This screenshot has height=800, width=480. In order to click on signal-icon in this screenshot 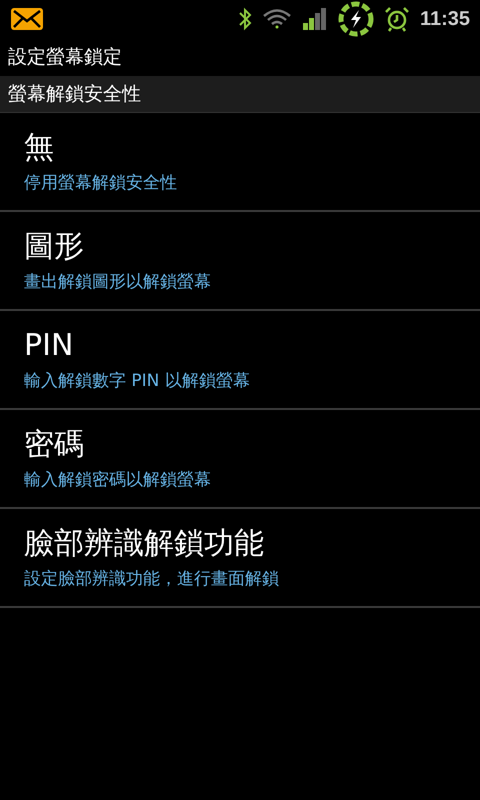, I will do `click(315, 19)`.